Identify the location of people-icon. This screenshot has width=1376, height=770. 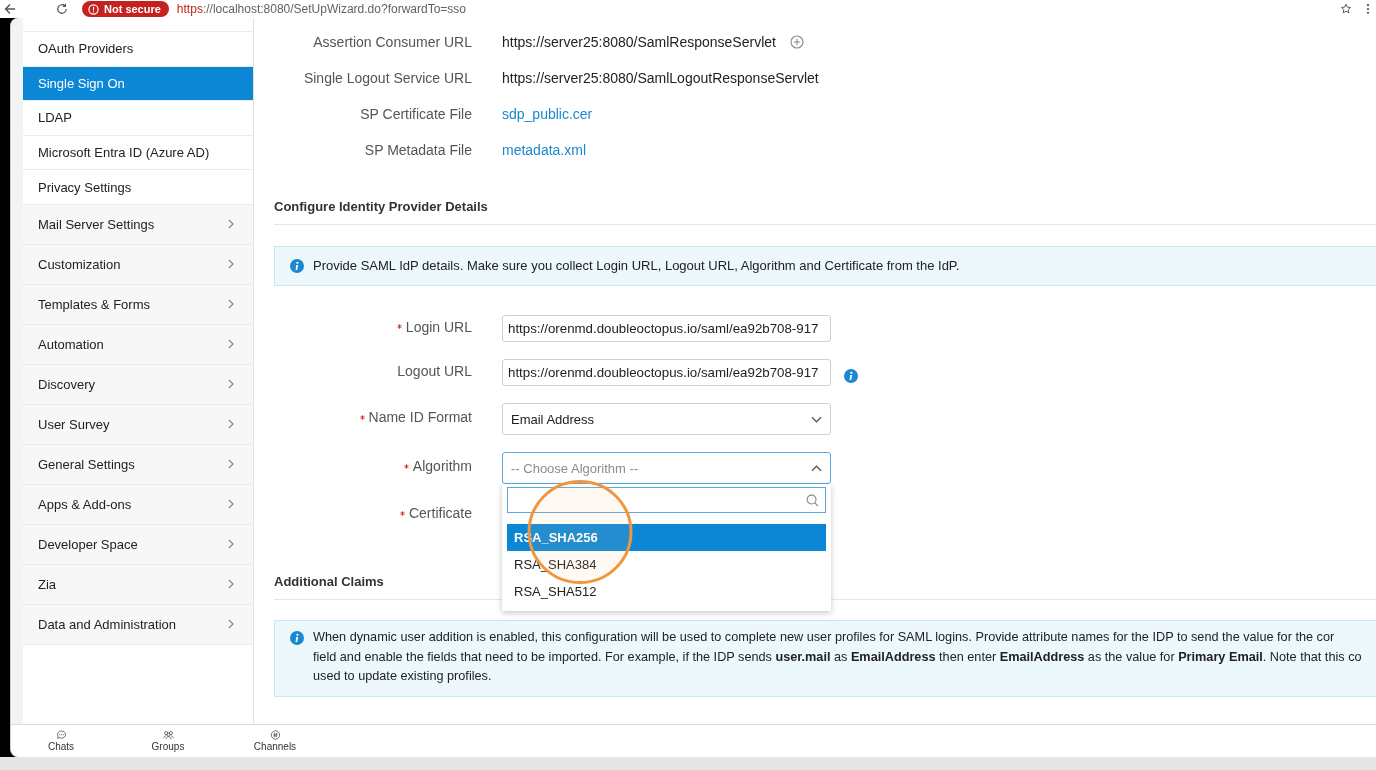
(168, 735).